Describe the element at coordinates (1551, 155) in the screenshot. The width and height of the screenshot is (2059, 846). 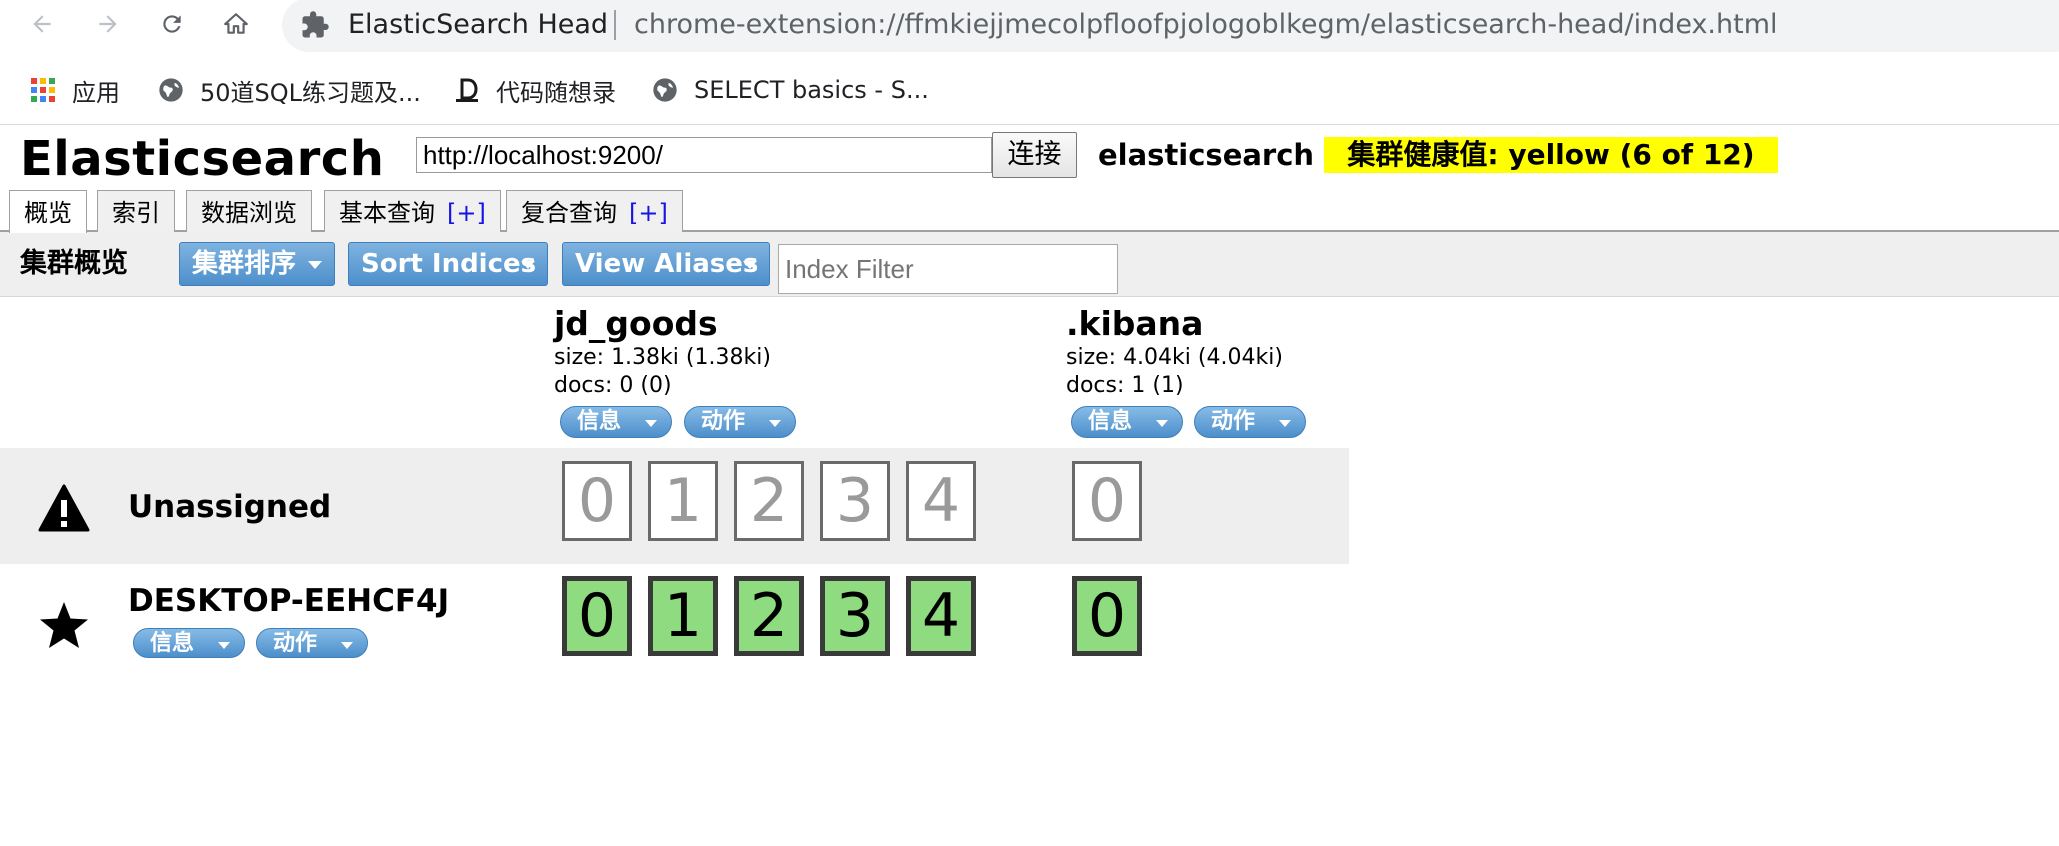
I see `cluster-health-badge: 集群健康值: yellow (6 of 12)` at that location.